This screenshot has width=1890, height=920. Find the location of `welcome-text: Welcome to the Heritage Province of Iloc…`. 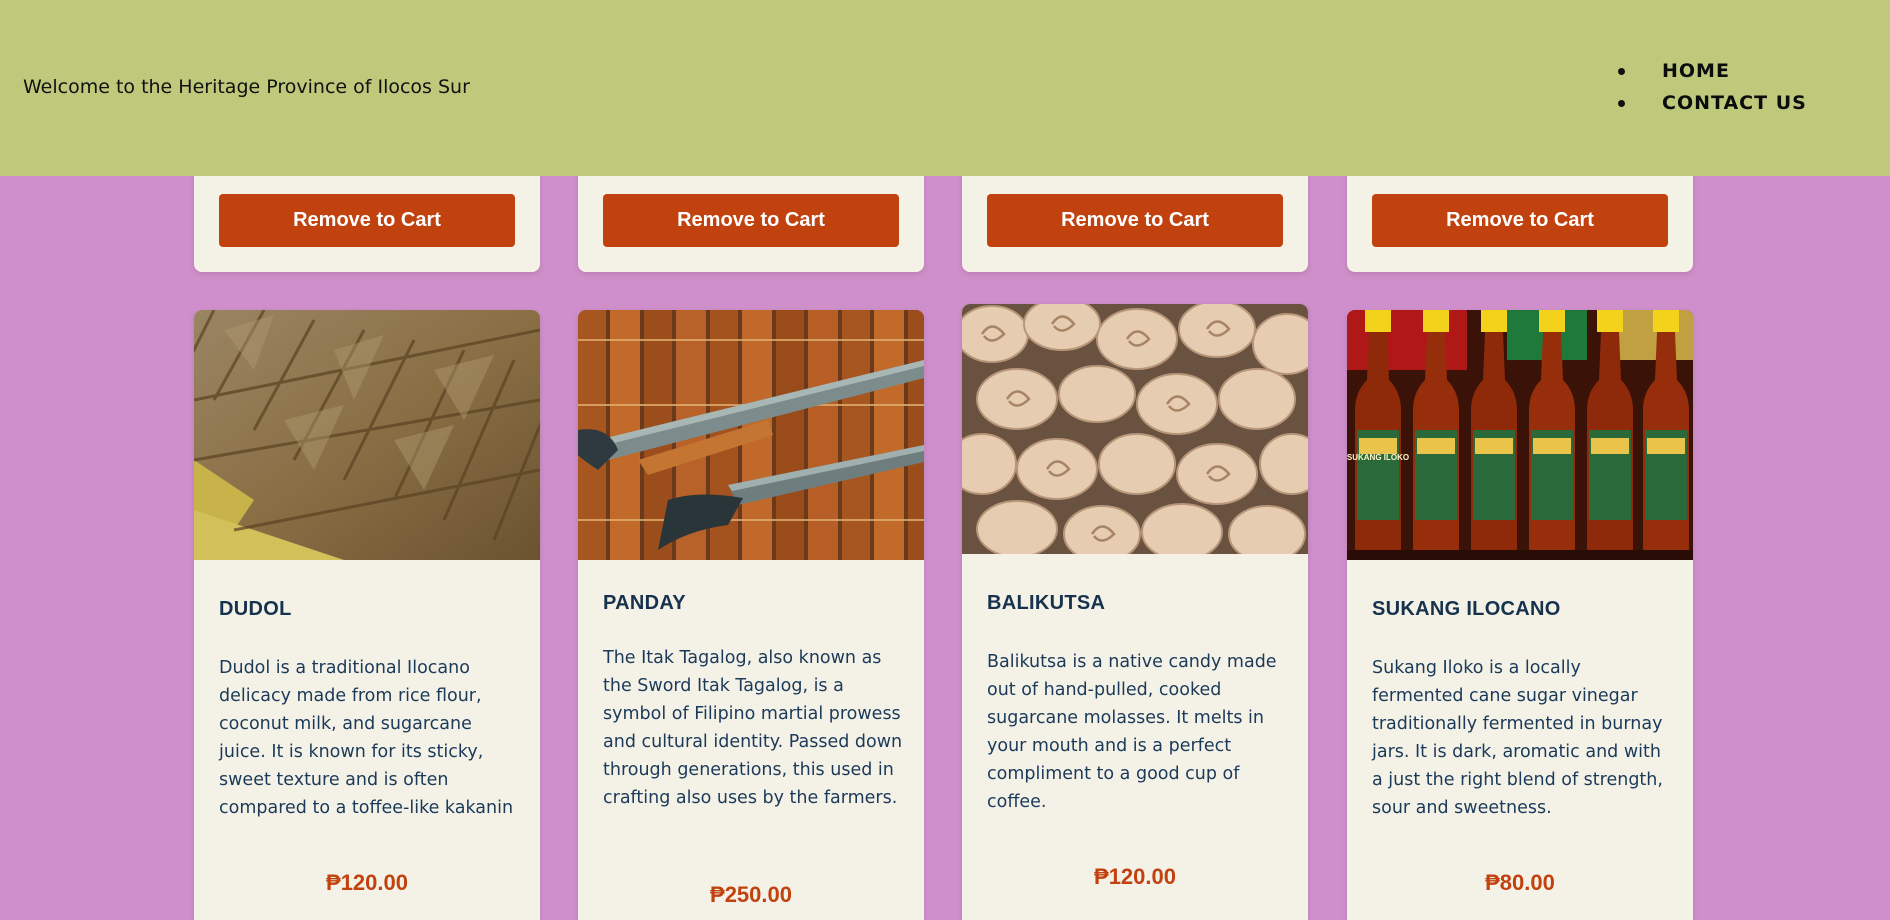

welcome-text: Welcome to the Heritage Province of Iloc… is located at coordinates (246, 87).